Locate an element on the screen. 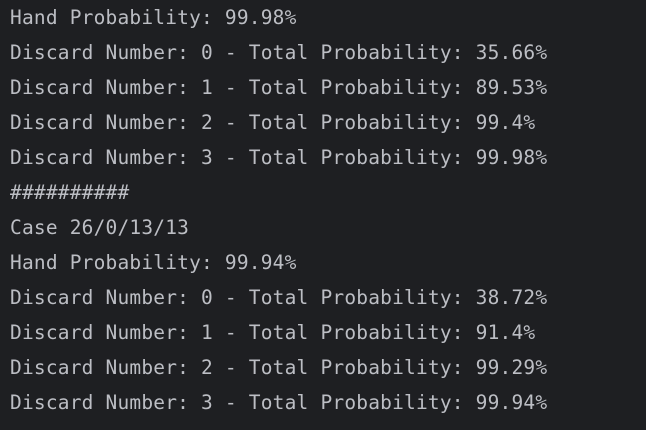 This screenshot has width=646, height=430. console-line: Case 26/0/13/13 is located at coordinates (100, 227).